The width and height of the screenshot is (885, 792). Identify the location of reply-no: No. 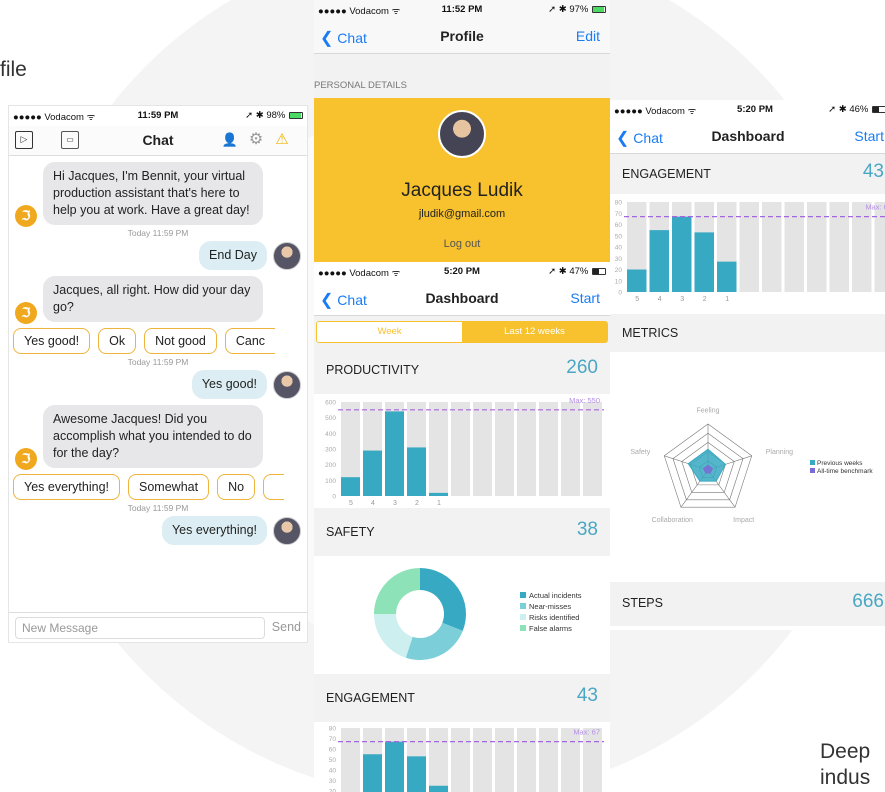
(236, 487).